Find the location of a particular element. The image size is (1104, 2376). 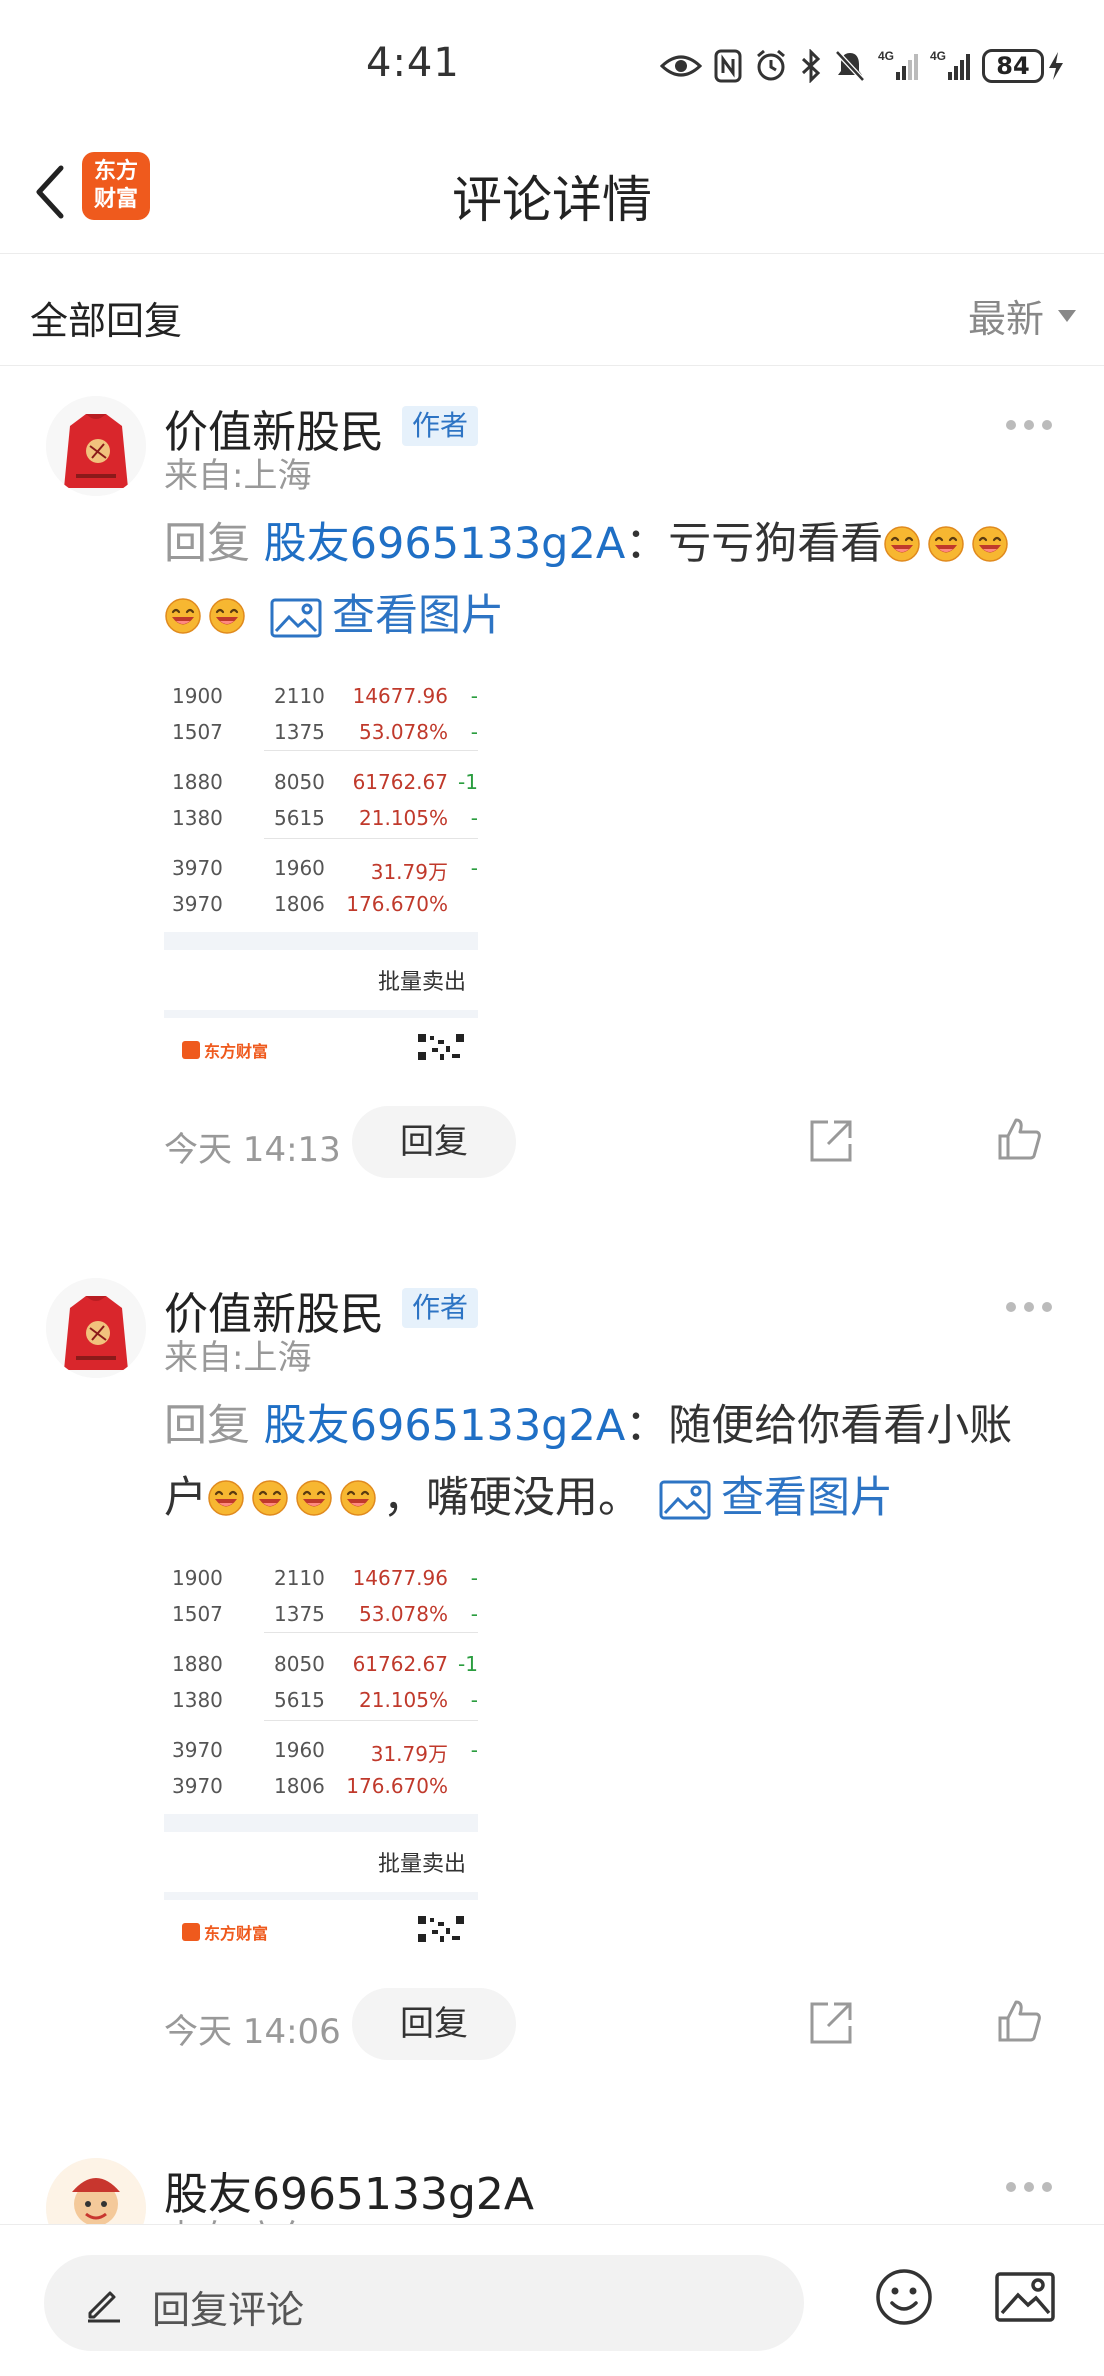

reply-input-placeholder: 回复评论 is located at coordinates (228, 2310).